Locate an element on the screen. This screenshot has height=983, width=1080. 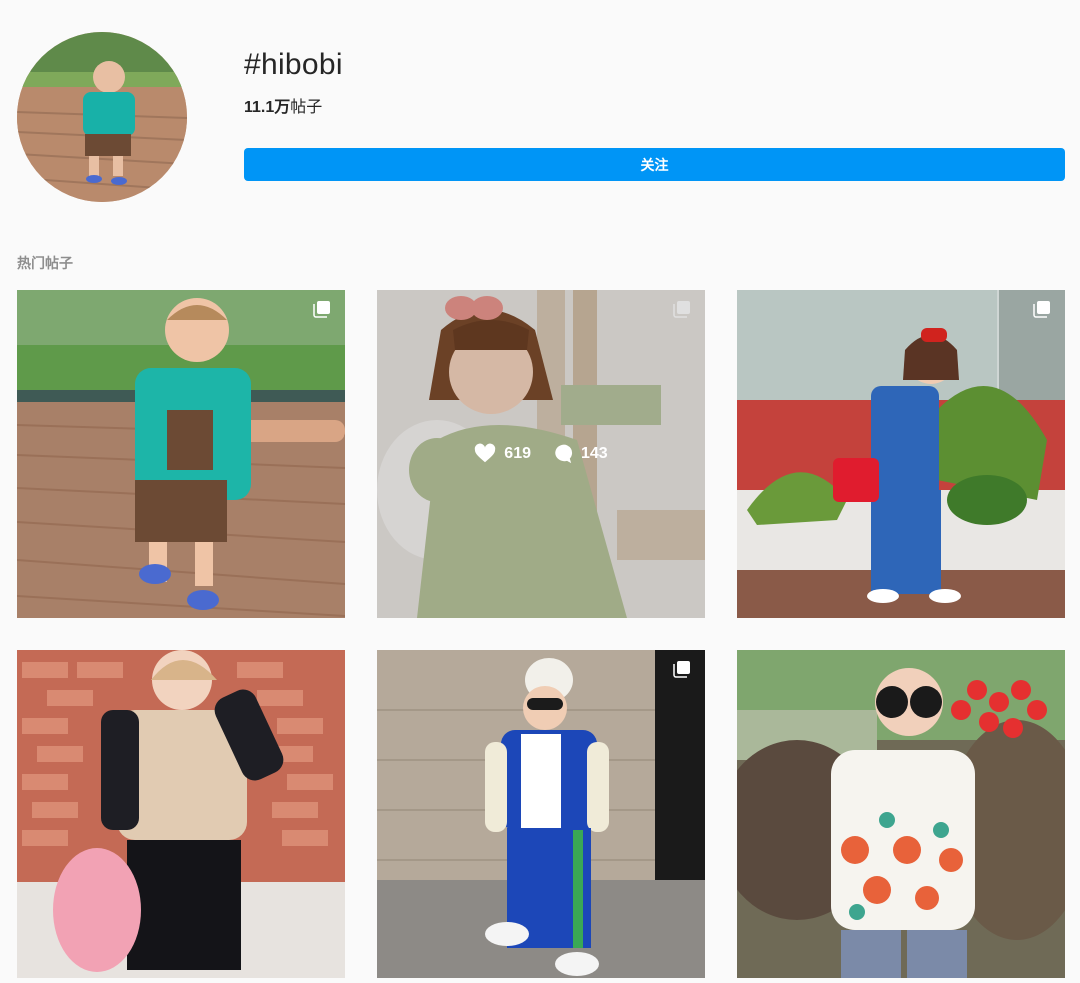
comments-count: 143 is located at coordinates (594, 453).